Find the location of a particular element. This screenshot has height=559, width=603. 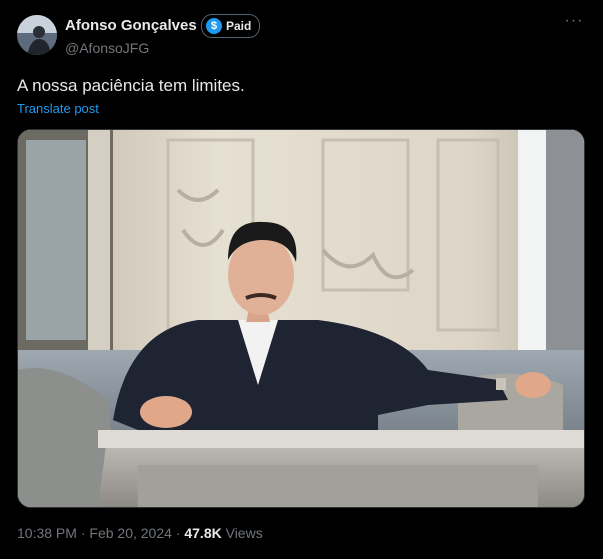

author-handle: @AfonsoJFG is located at coordinates (107, 48).